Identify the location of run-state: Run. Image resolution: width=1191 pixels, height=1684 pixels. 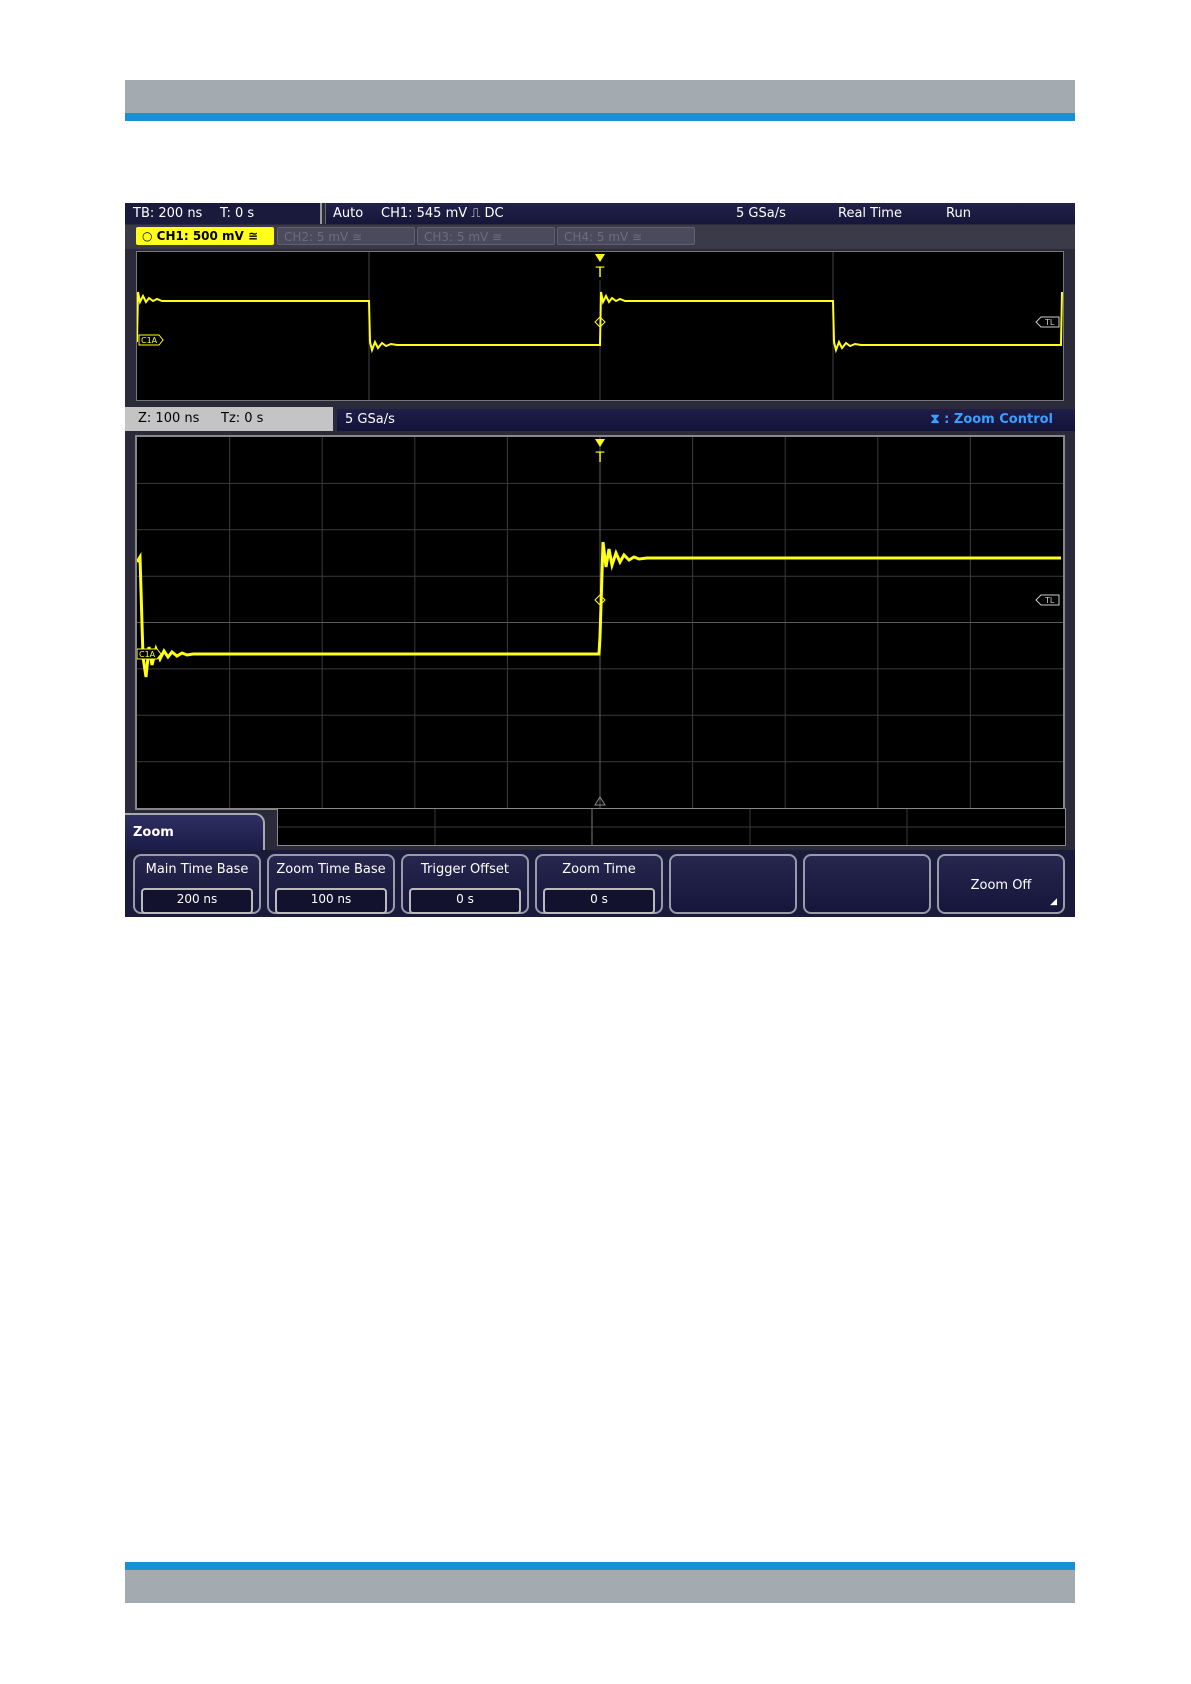
(958, 213).